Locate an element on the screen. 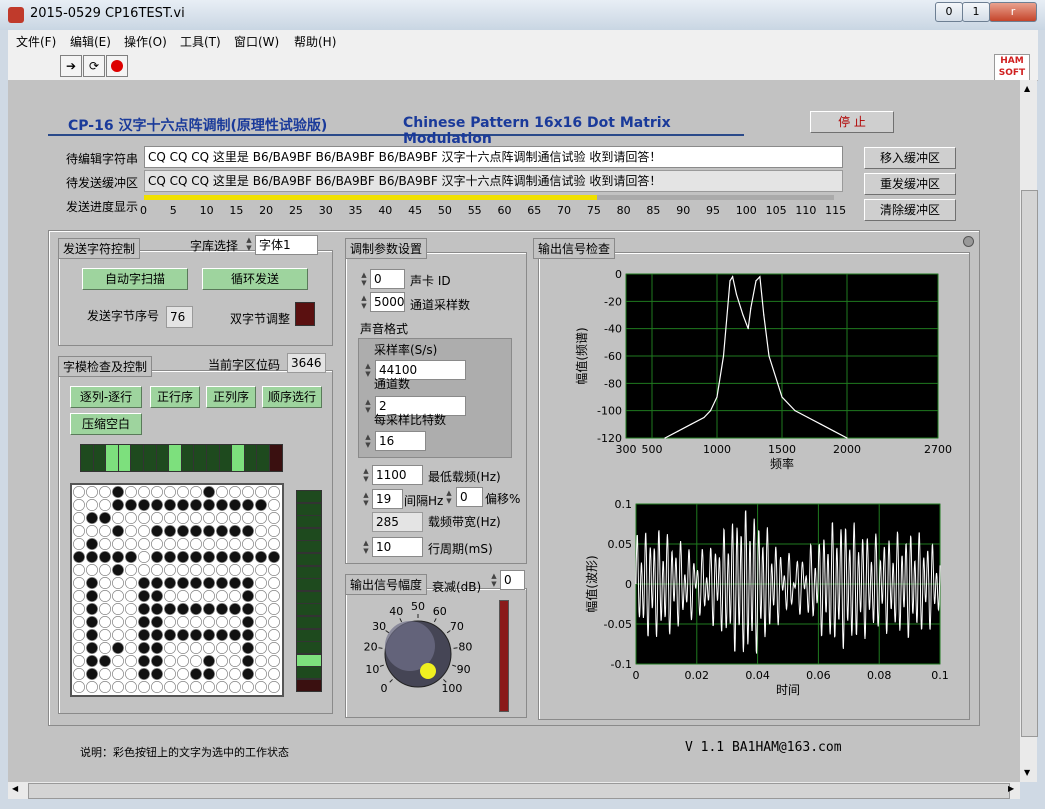 The image size is (1045, 809). horizontal-scrollbar: ◀ ▶ is located at coordinates (514, 790).